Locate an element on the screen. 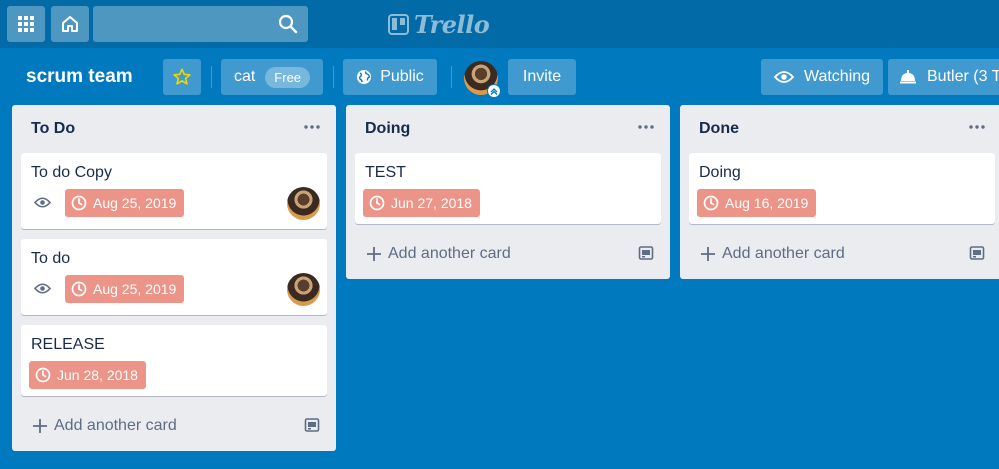  apps-button is located at coordinates (26, 24).